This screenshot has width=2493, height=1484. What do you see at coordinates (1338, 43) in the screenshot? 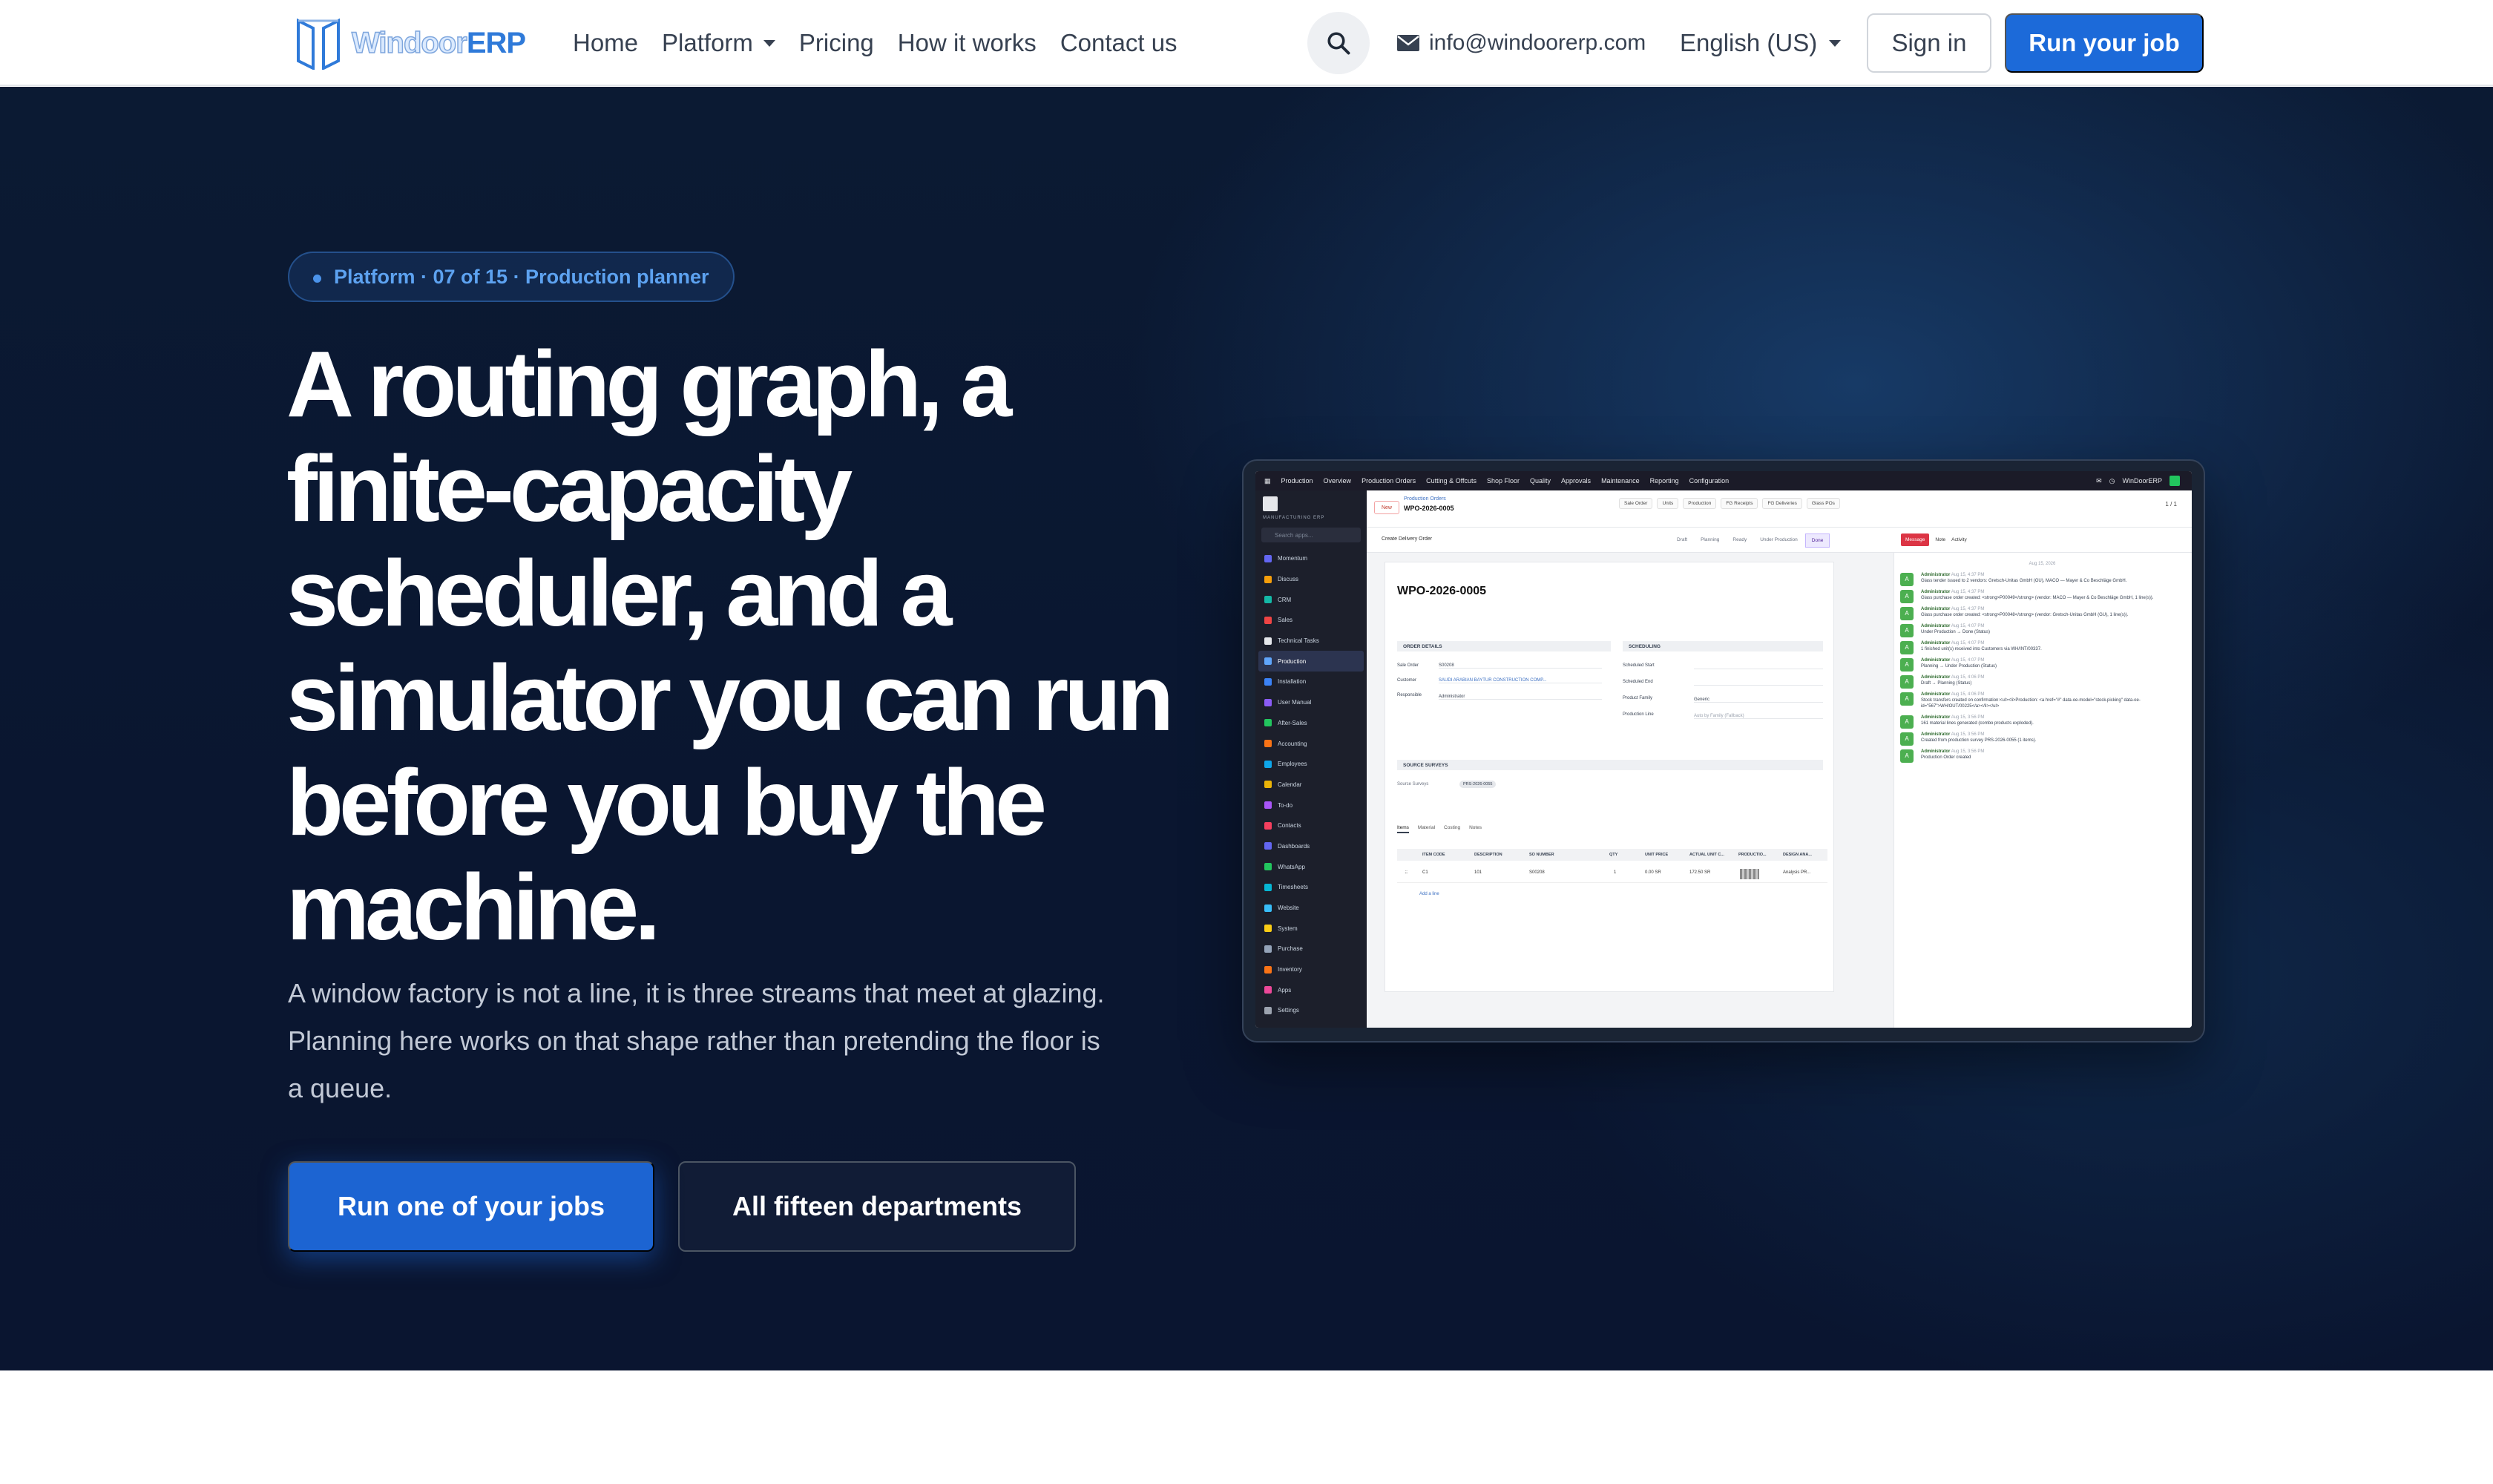
I see `search-button` at bounding box center [1338, 43].